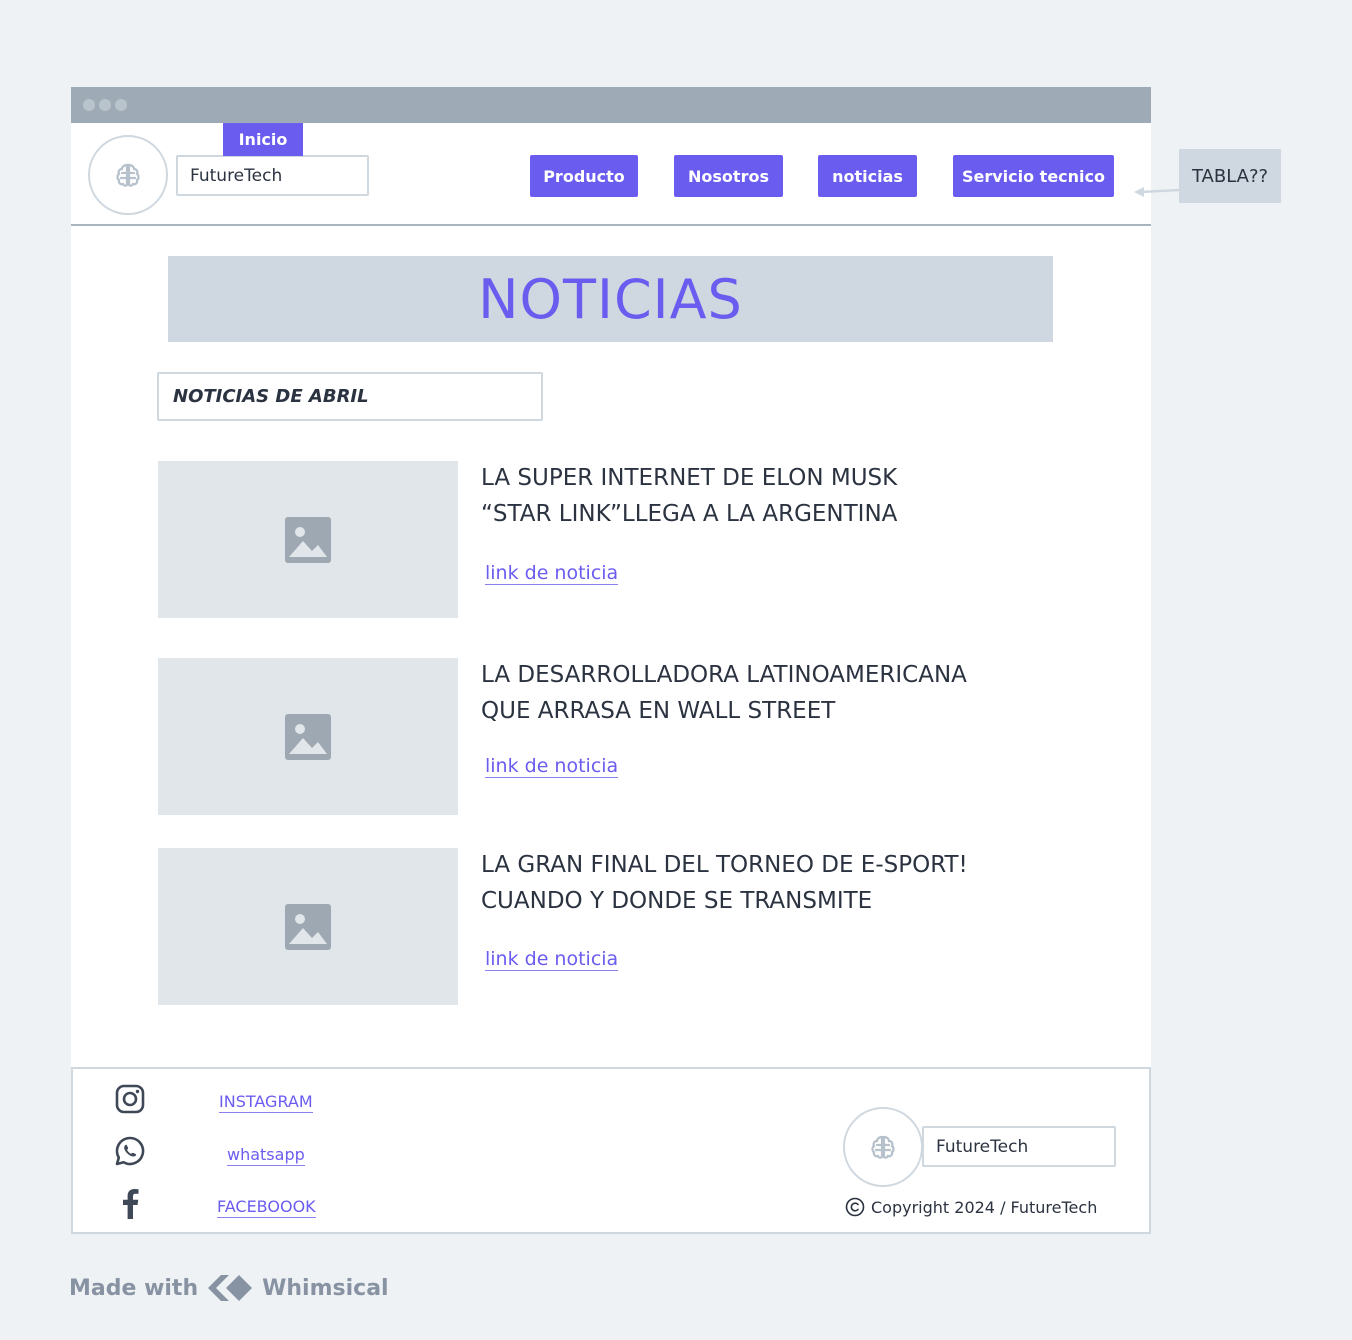 The image size is (1352, 1340). Describe the element at coordinates (350, 396) in the screenshot. I see `section-title: NOTICIAS DE ABRIL` at that location.